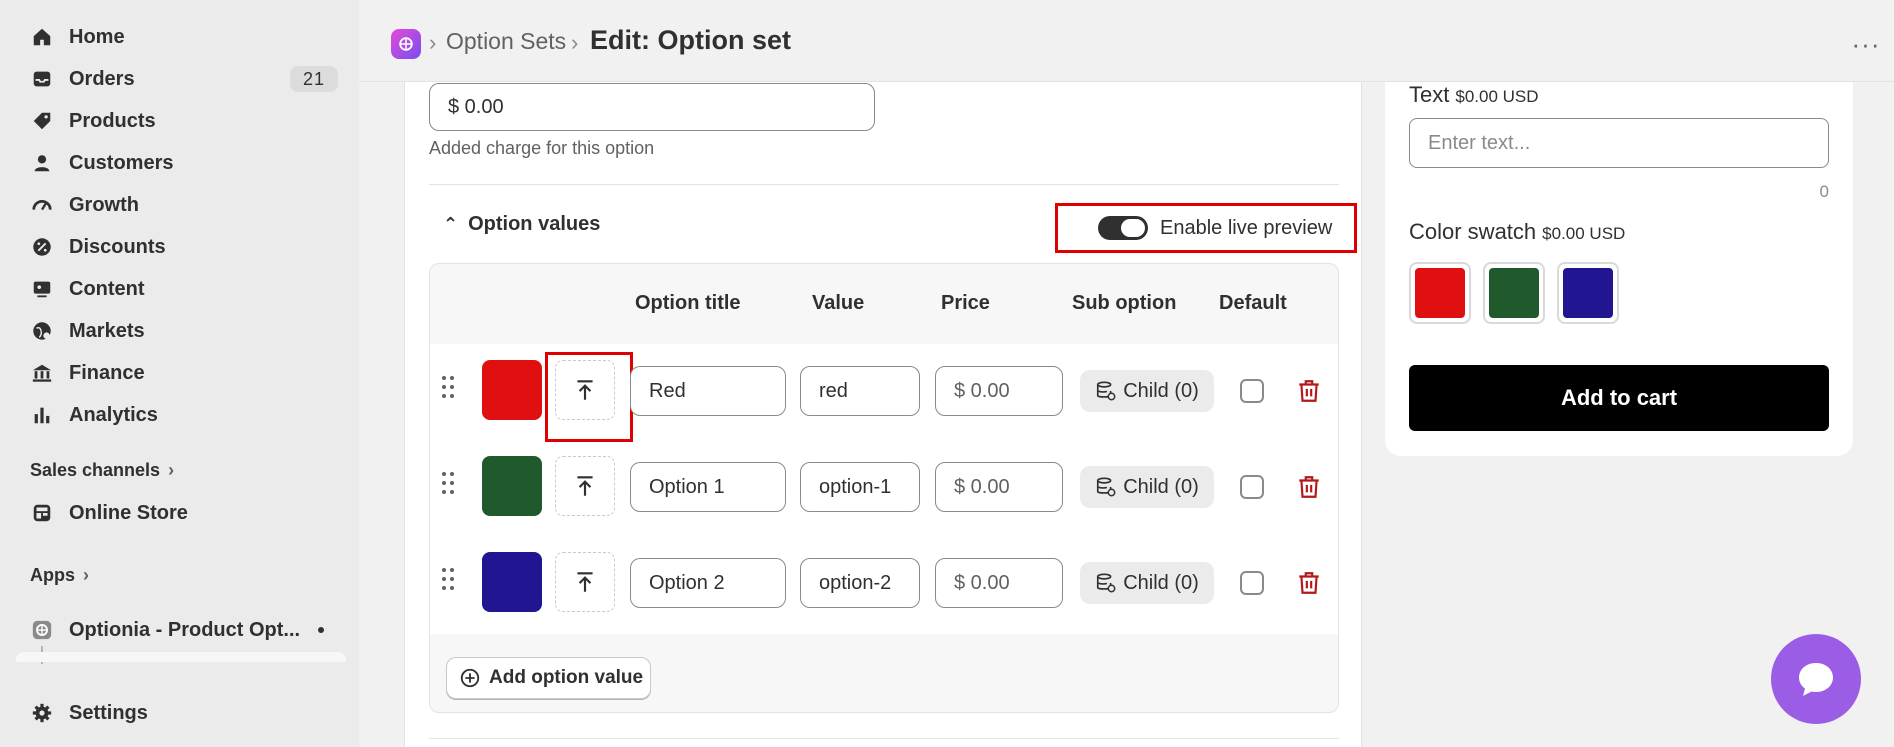  What do you see at coordinates (181, 373) in the screenshot?
I see `nav-finance: Finance` at bounding box center [181, 373].